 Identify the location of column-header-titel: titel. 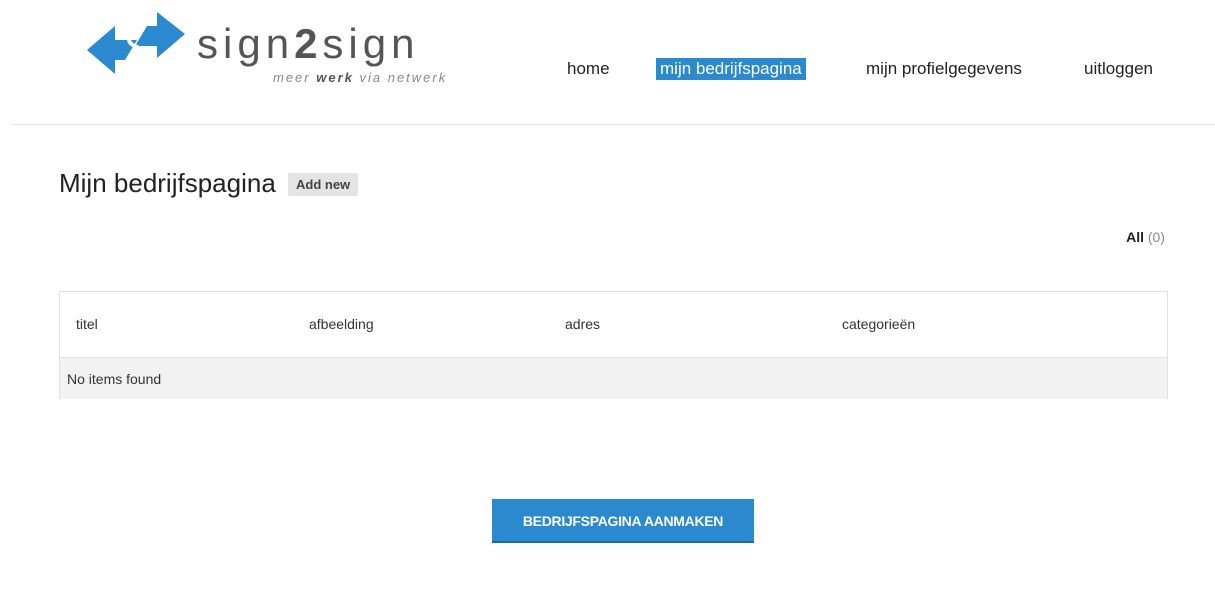
(87, 324).